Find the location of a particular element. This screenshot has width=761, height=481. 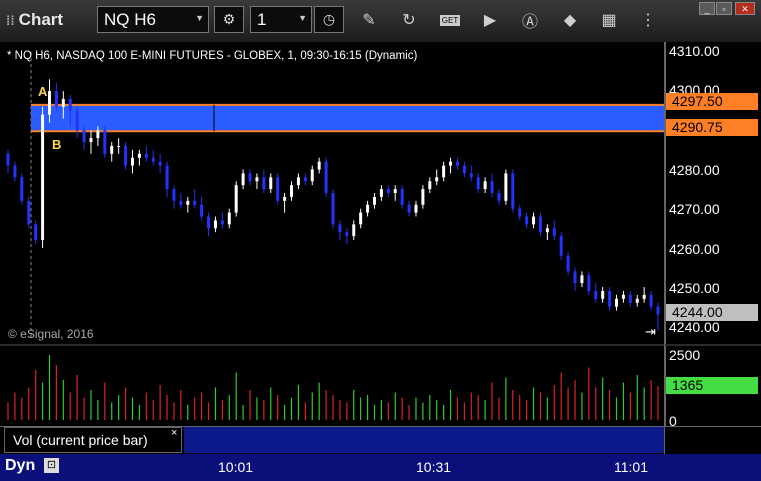

symbol-input: NQ H6 ▼ is located at coordinates (153, 19).